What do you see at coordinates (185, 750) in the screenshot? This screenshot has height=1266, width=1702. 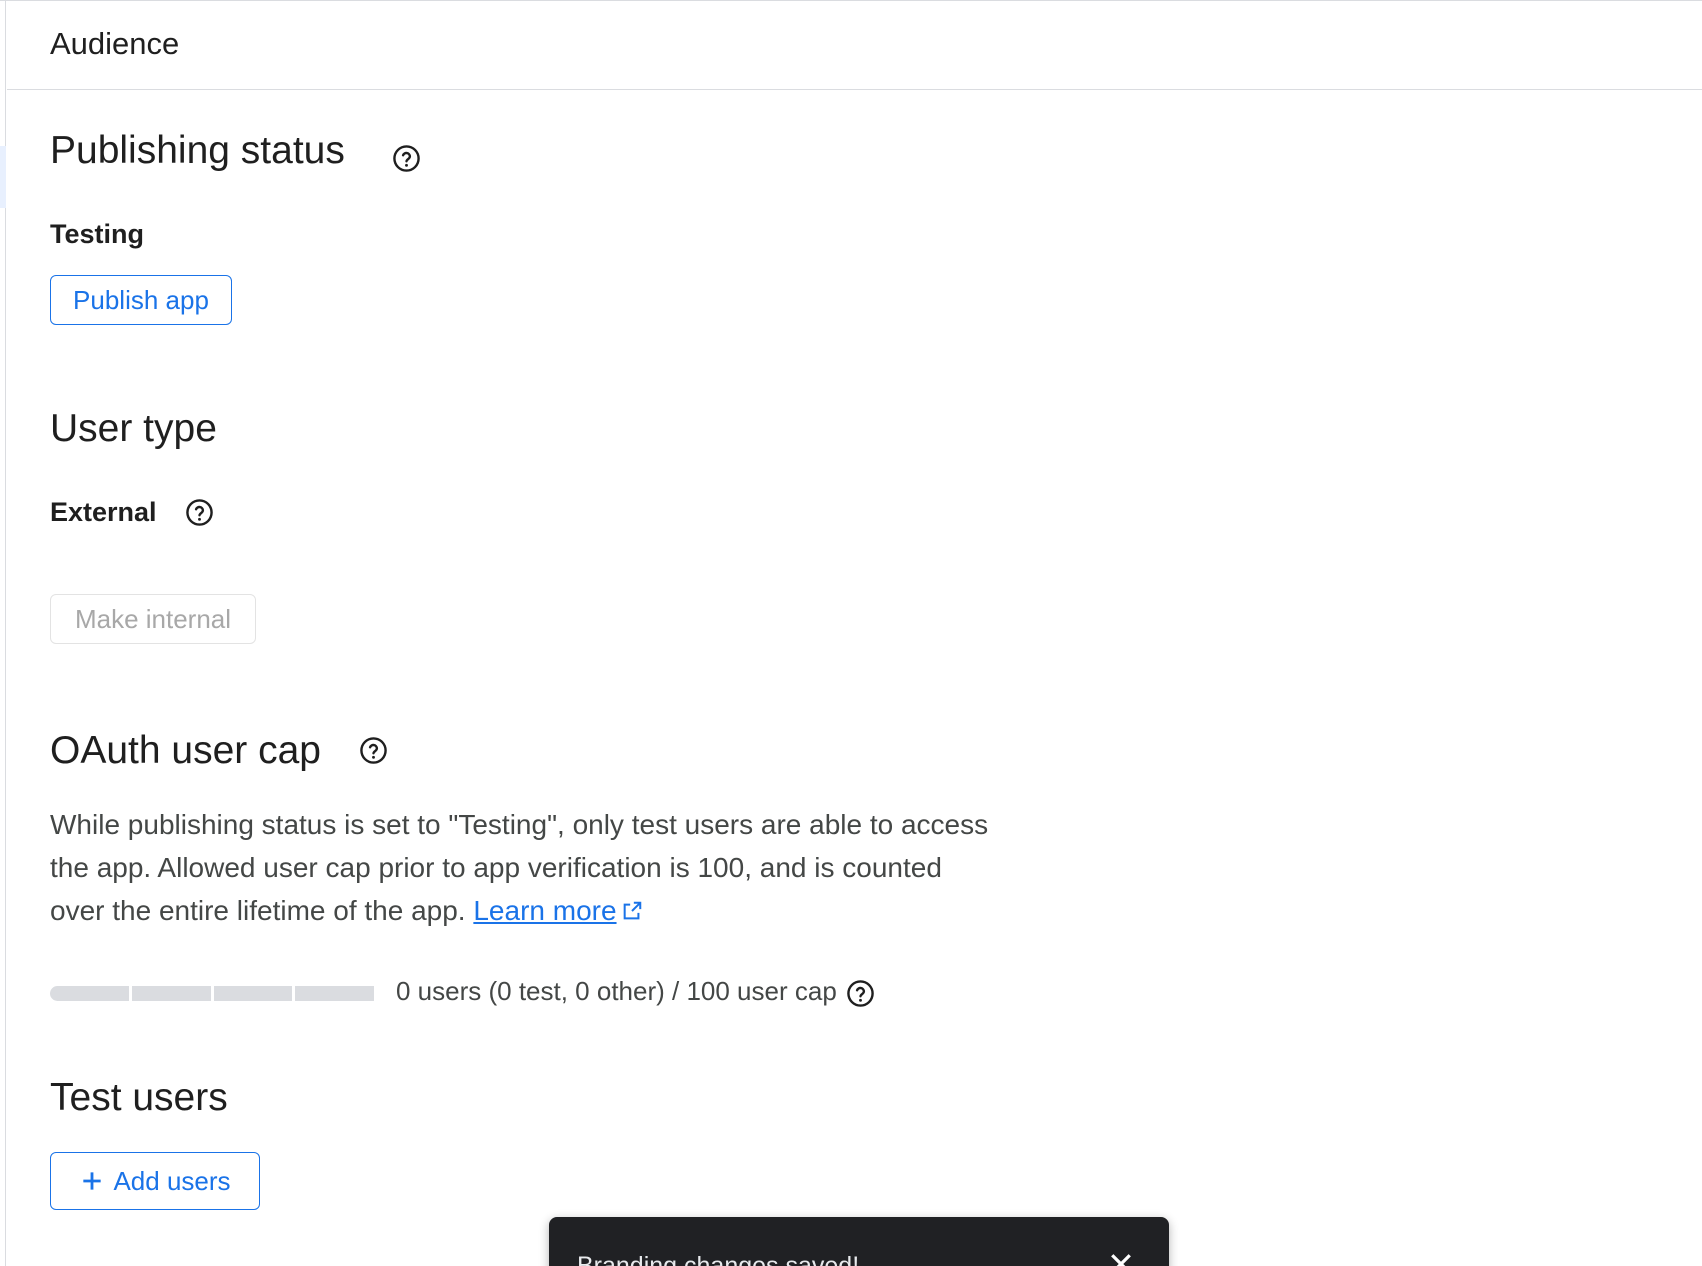 I see `oauth-user-cap-title: OAuth user cap` at bounding box center [185, 750].